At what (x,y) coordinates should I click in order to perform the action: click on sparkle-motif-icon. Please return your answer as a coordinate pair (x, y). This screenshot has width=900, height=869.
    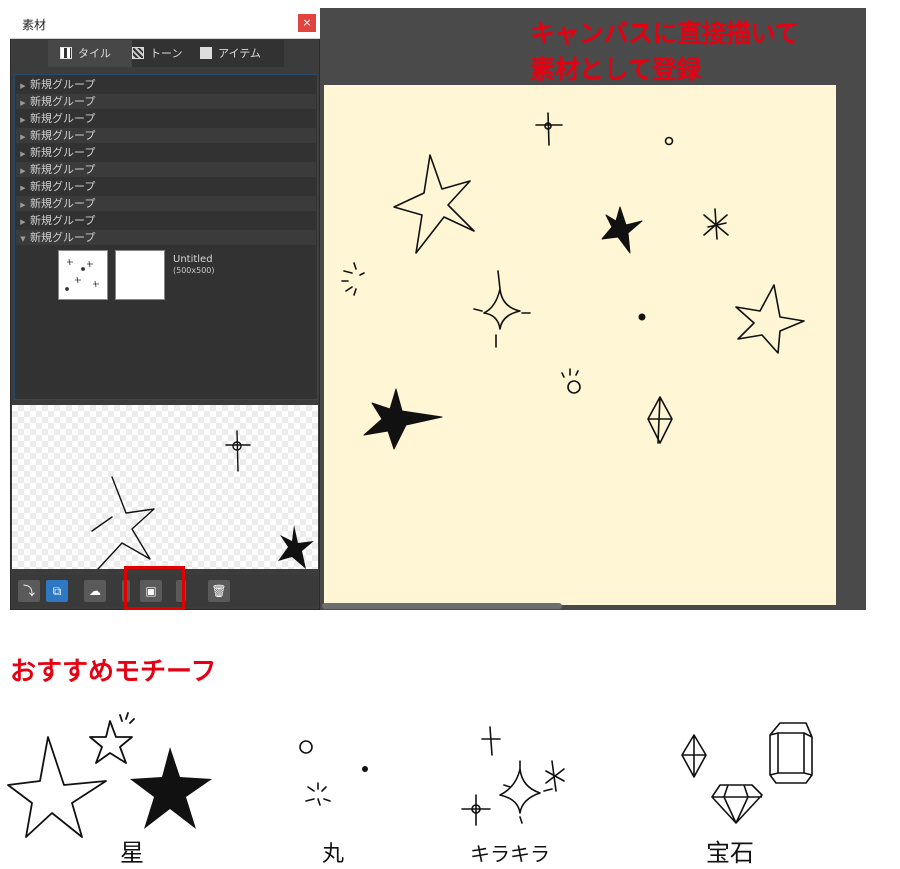
    Looking at the image, I should click on (513, 776).